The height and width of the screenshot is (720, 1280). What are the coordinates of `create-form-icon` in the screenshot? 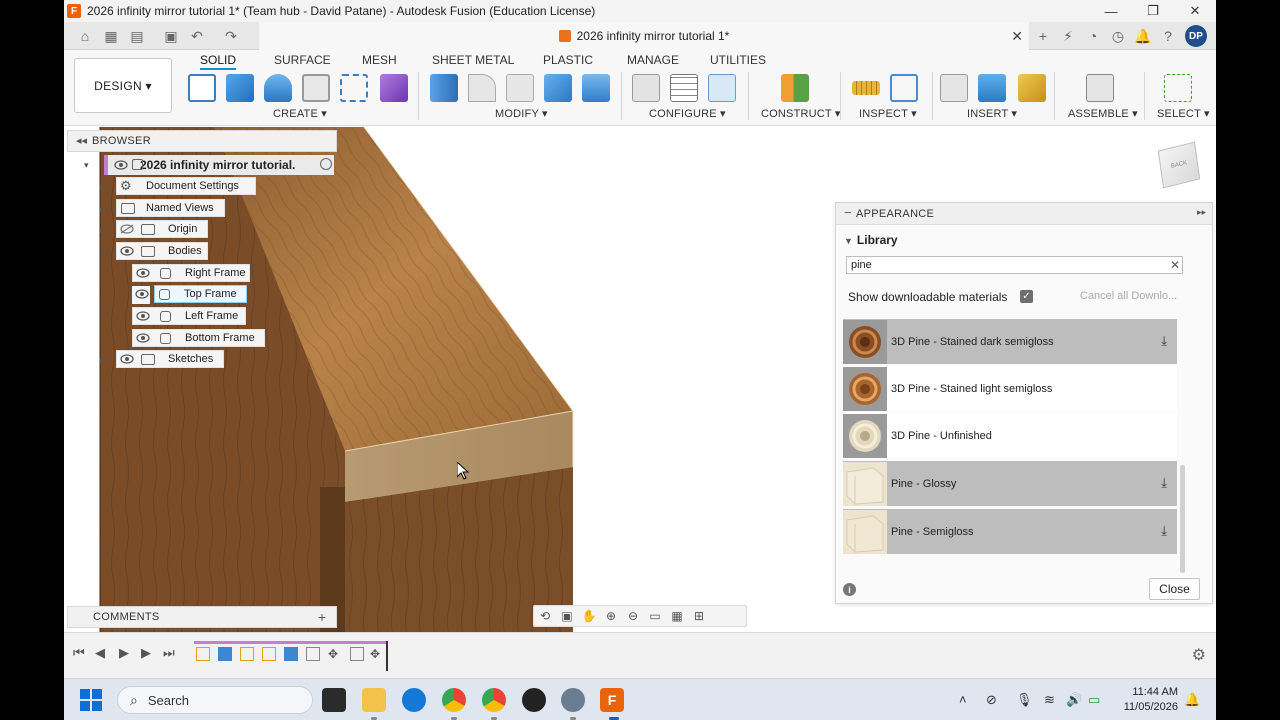 It's located at (394, 88).